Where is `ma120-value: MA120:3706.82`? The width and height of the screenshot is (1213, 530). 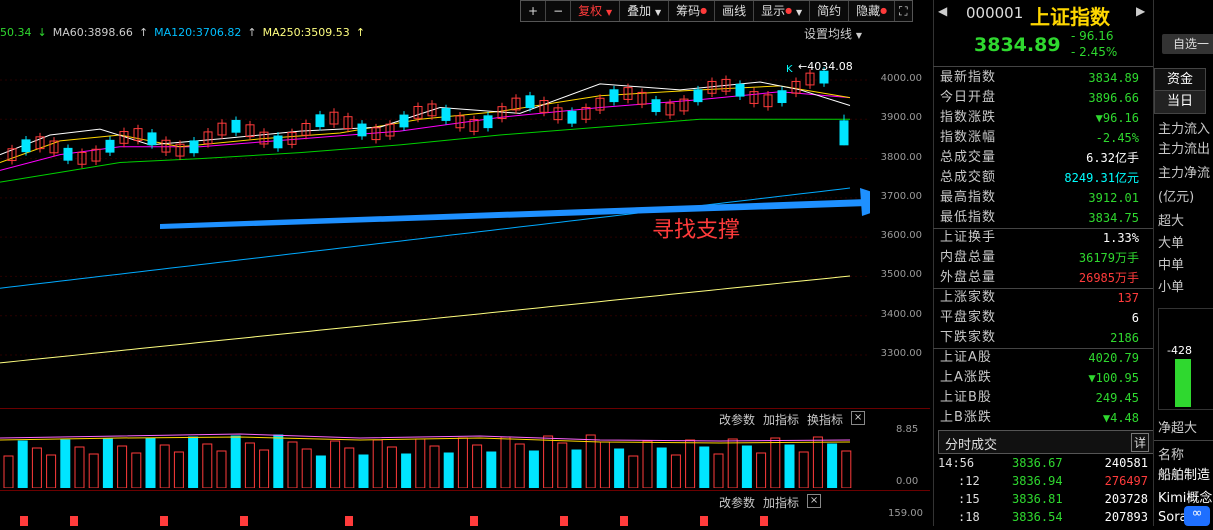
ma120-value: MA120:3706.82 is located at coordinates (198, 32).